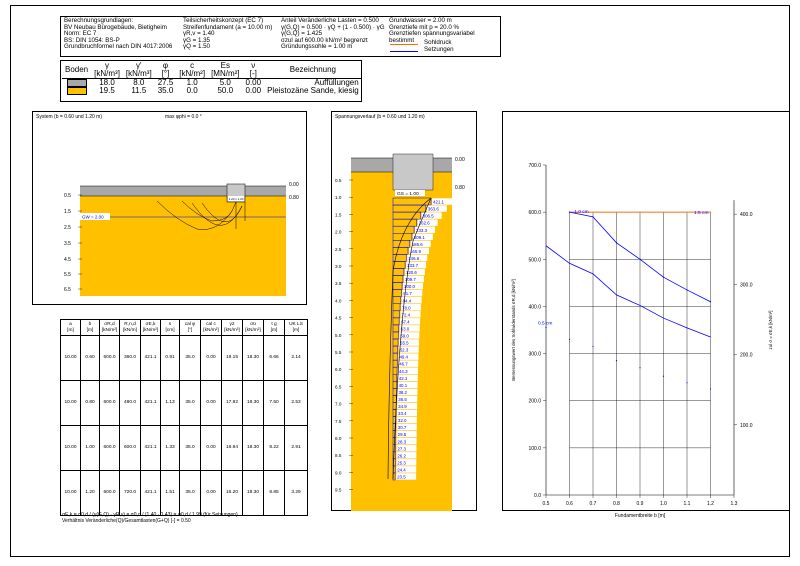 The height and width of the screenshot is (566, 800). Describe the element at coordinates (534, 449) in the screenshot. I see `y-tick-label-left: 100.0` at that location.